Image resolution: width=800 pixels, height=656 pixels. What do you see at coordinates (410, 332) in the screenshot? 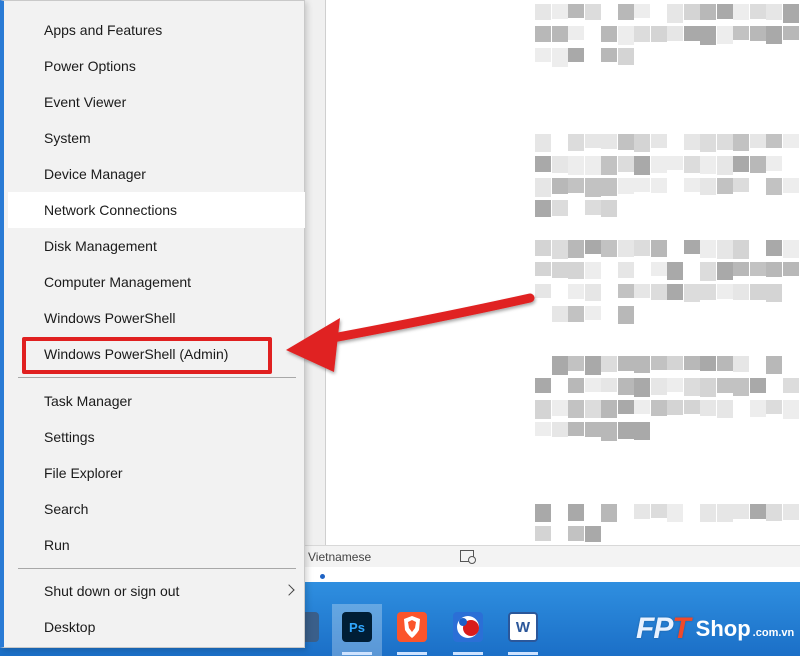
I see `annotation-arrow-icon` at bounding box center [410, 332].